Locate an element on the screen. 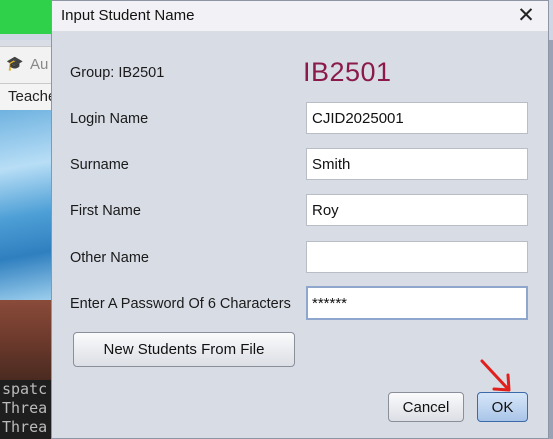  graduation-cap-icon: 🎓 is located at coordinates (15, 63).